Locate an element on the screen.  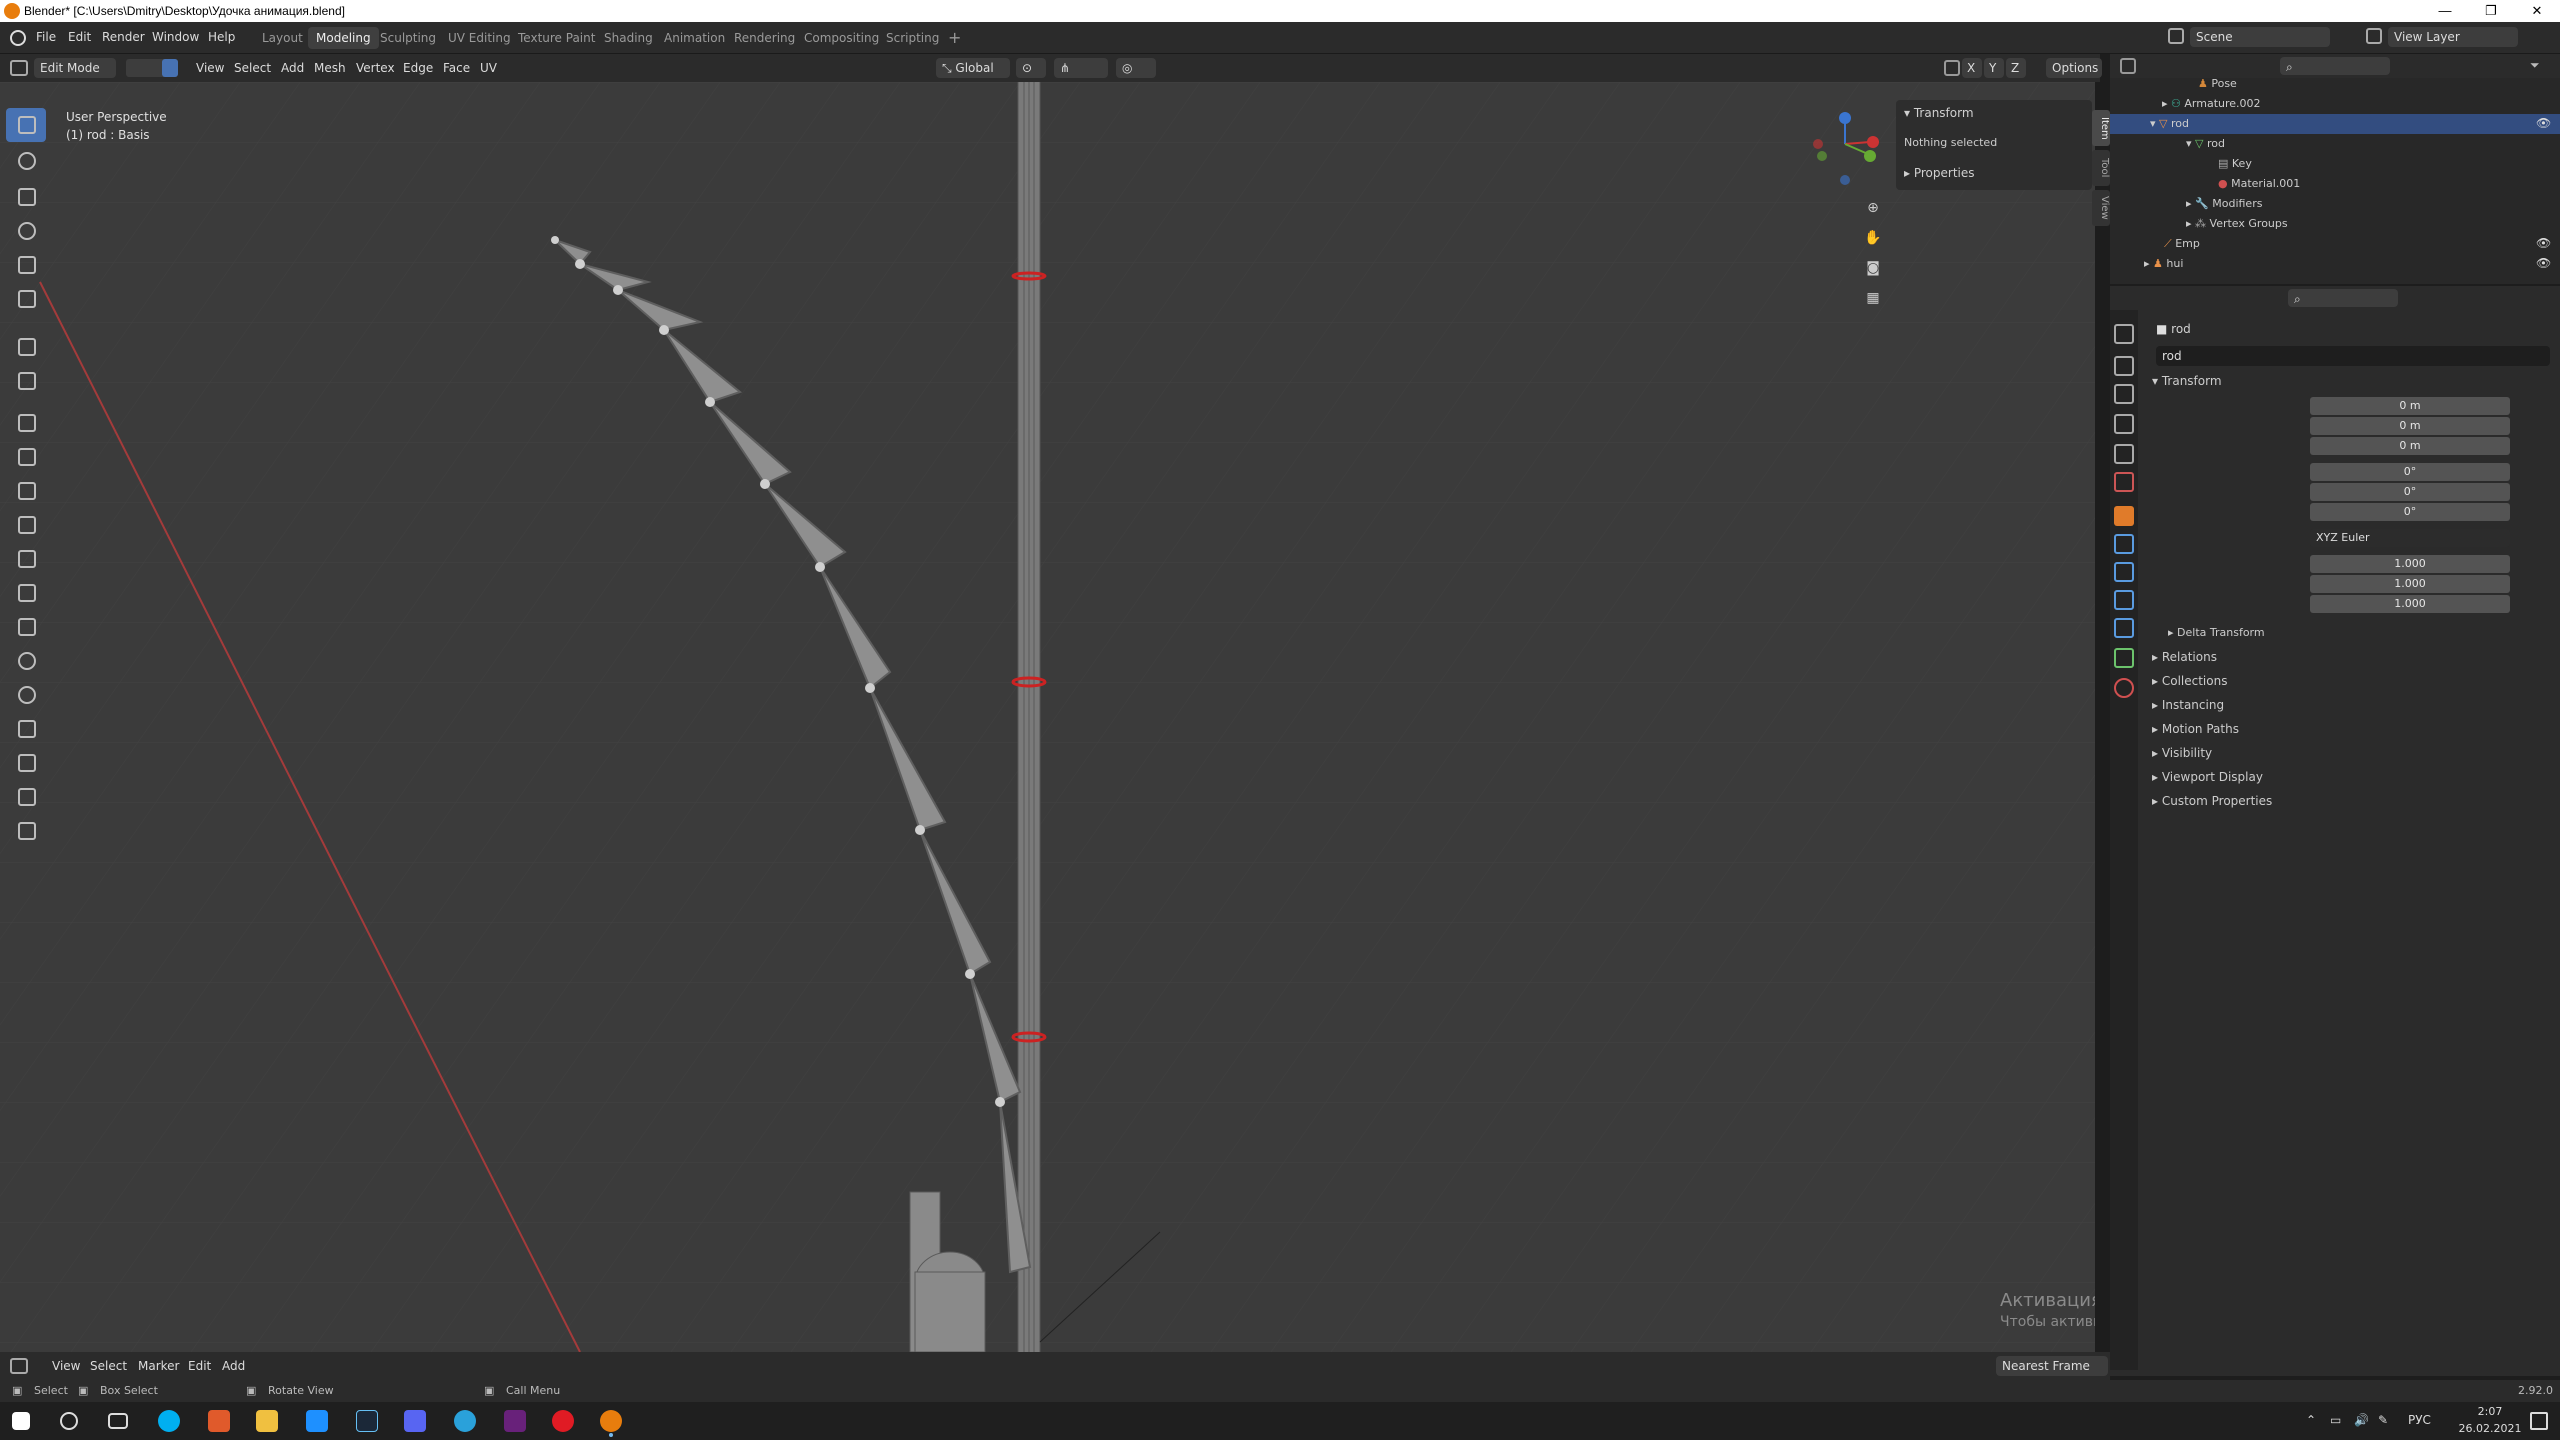
scale-x-field: 1.000 is located at coordinates (2410, 564).